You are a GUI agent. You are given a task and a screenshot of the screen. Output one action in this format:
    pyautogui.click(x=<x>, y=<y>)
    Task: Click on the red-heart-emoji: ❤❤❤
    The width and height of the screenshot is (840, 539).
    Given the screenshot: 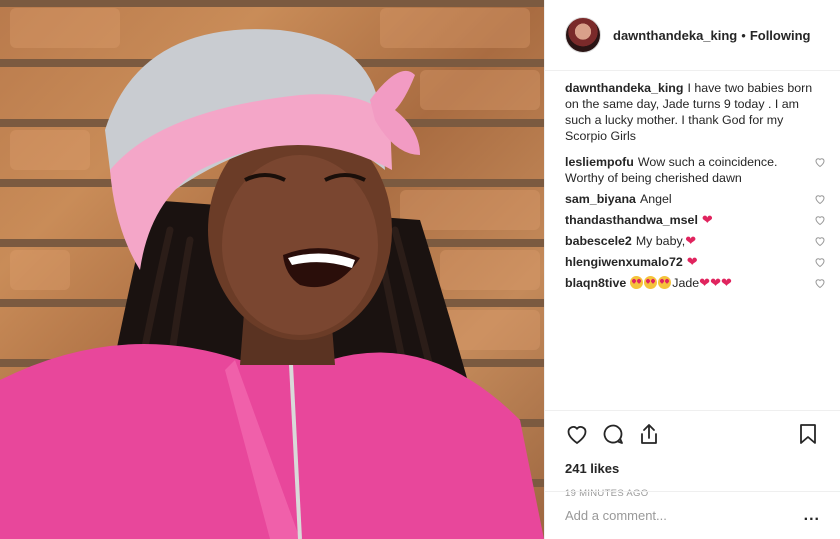 What is the action you would take?
    pyautogui.click(x=715, y=282)
    